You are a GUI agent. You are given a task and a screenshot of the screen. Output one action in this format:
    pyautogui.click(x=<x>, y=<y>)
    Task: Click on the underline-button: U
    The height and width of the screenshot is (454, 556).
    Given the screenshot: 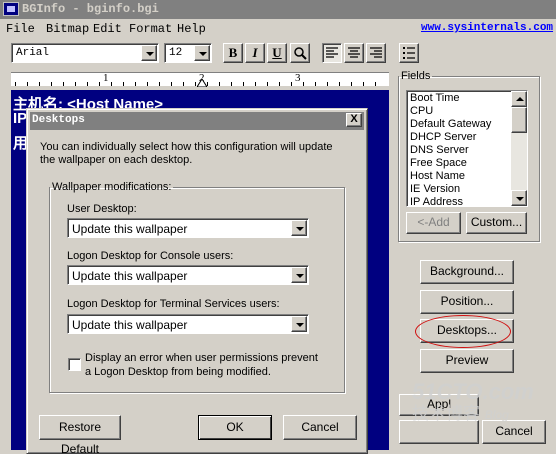 What is the action you would take?
    pyautogui.click(x=277, y=53)
    